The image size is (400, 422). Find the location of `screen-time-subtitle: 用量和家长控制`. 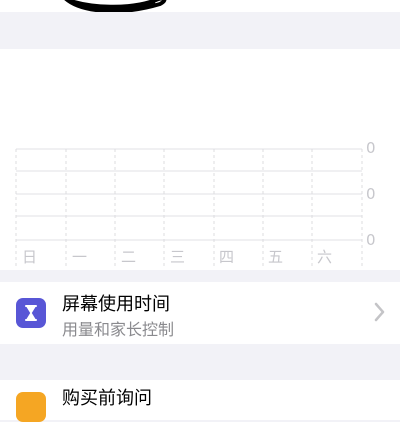

screen-time-subtitle: 用量和家长控制 is located at coordinates (118, 329).